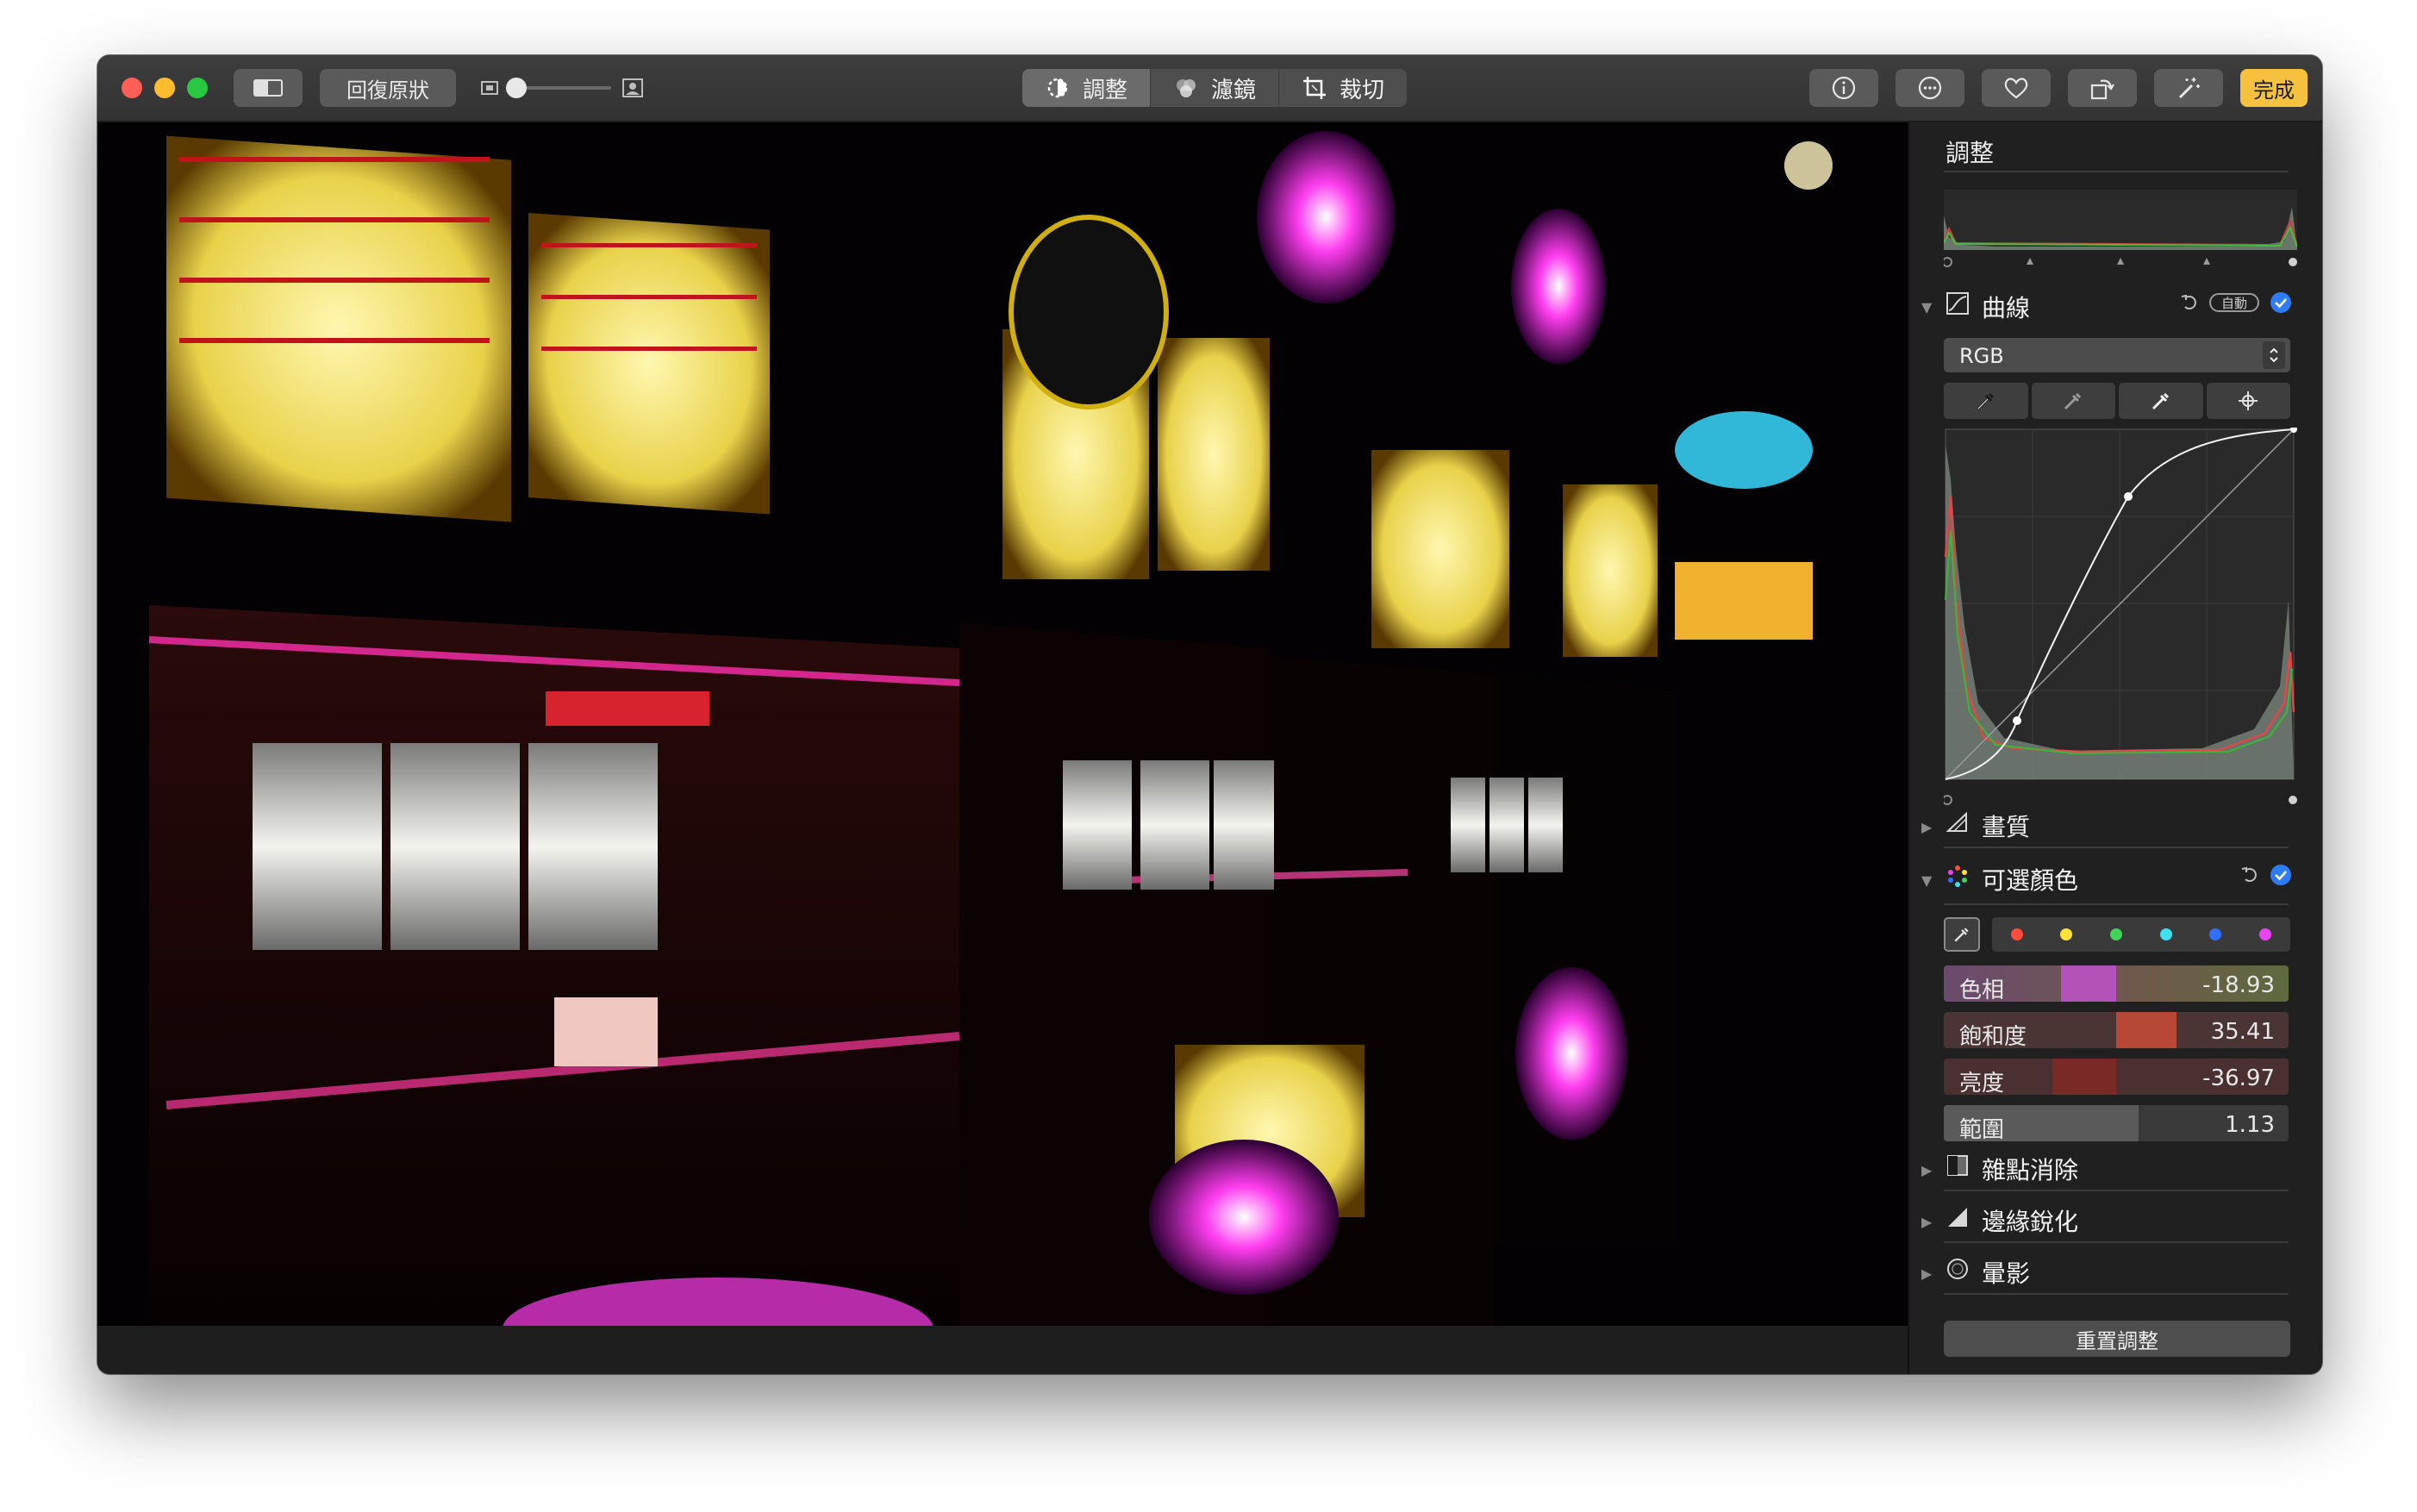 The height and width of the screenshot is (1512, 2417). What do you see at coordinates (1957, 1165) in the screenshot?
I see `noise-reduction-icon` at bounding box center [1957, 1165].